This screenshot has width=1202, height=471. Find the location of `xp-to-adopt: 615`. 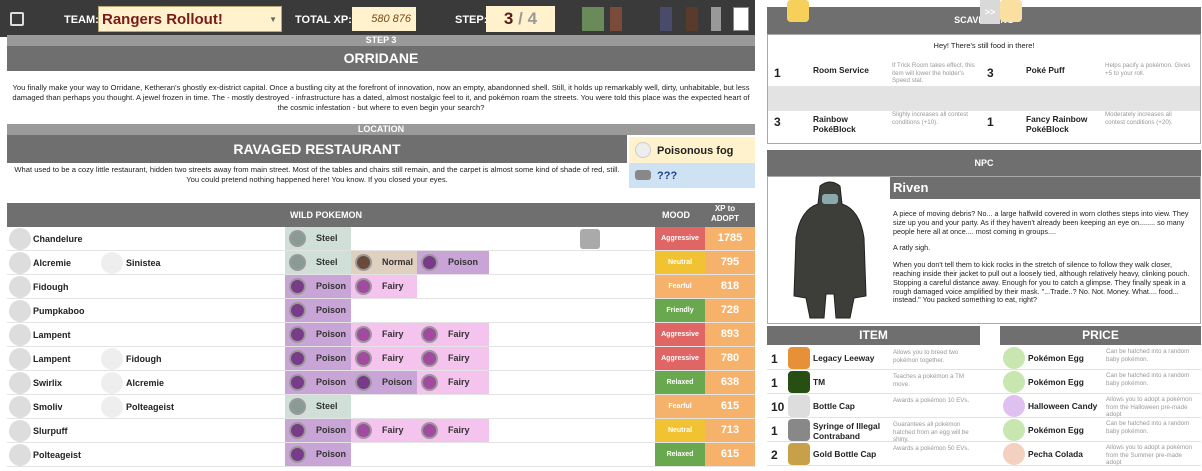

xp-to-adopt: 615 is located at coordinates (730, 454).